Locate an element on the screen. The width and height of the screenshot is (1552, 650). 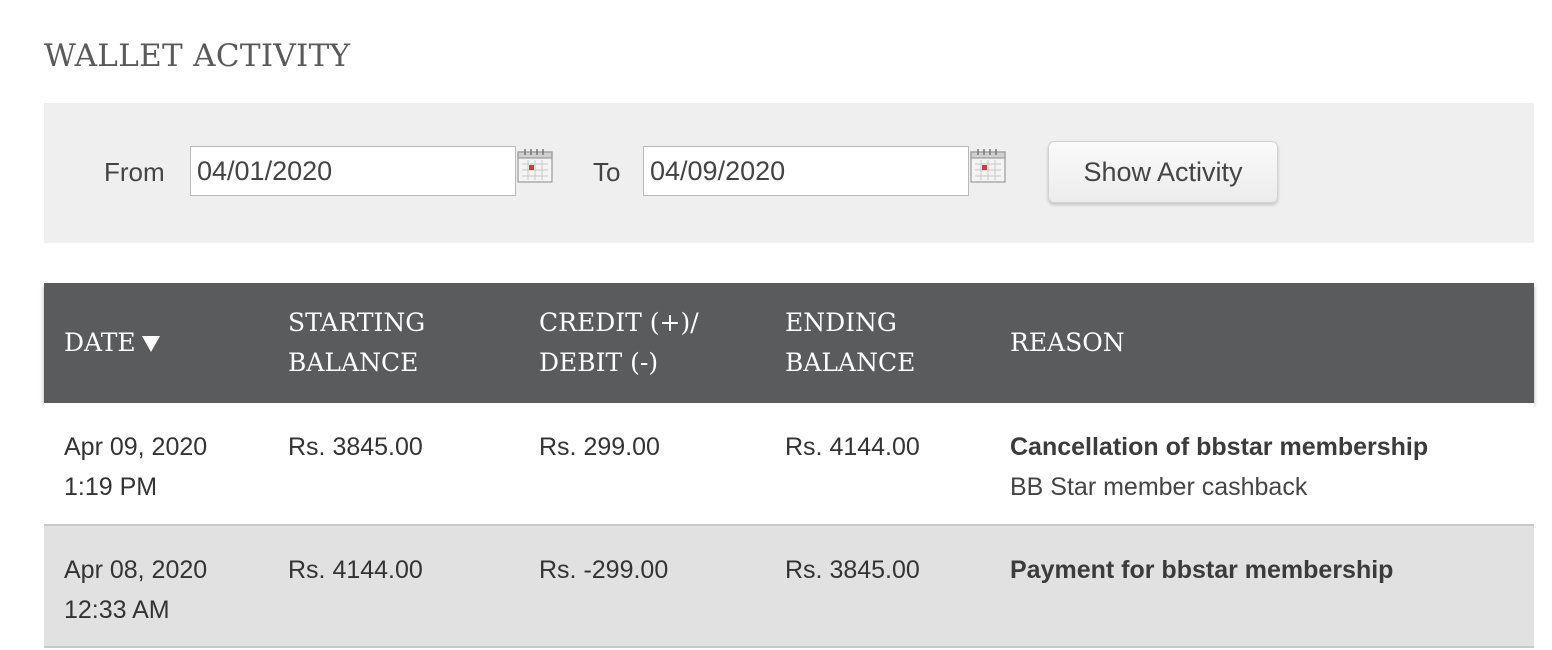
cell-credit-debit: Rs. -299.00 is located at coordinates (642, 586).